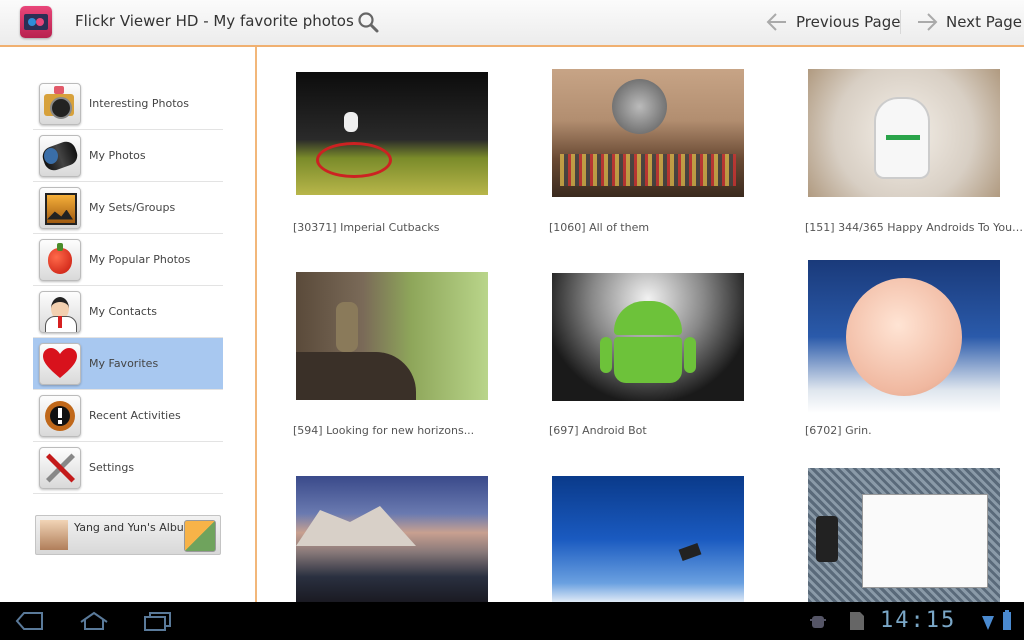  What do you see at coordinates (60, 259) in the screenshot?
I see `pepper-icon` at bounding box center [60, 259].